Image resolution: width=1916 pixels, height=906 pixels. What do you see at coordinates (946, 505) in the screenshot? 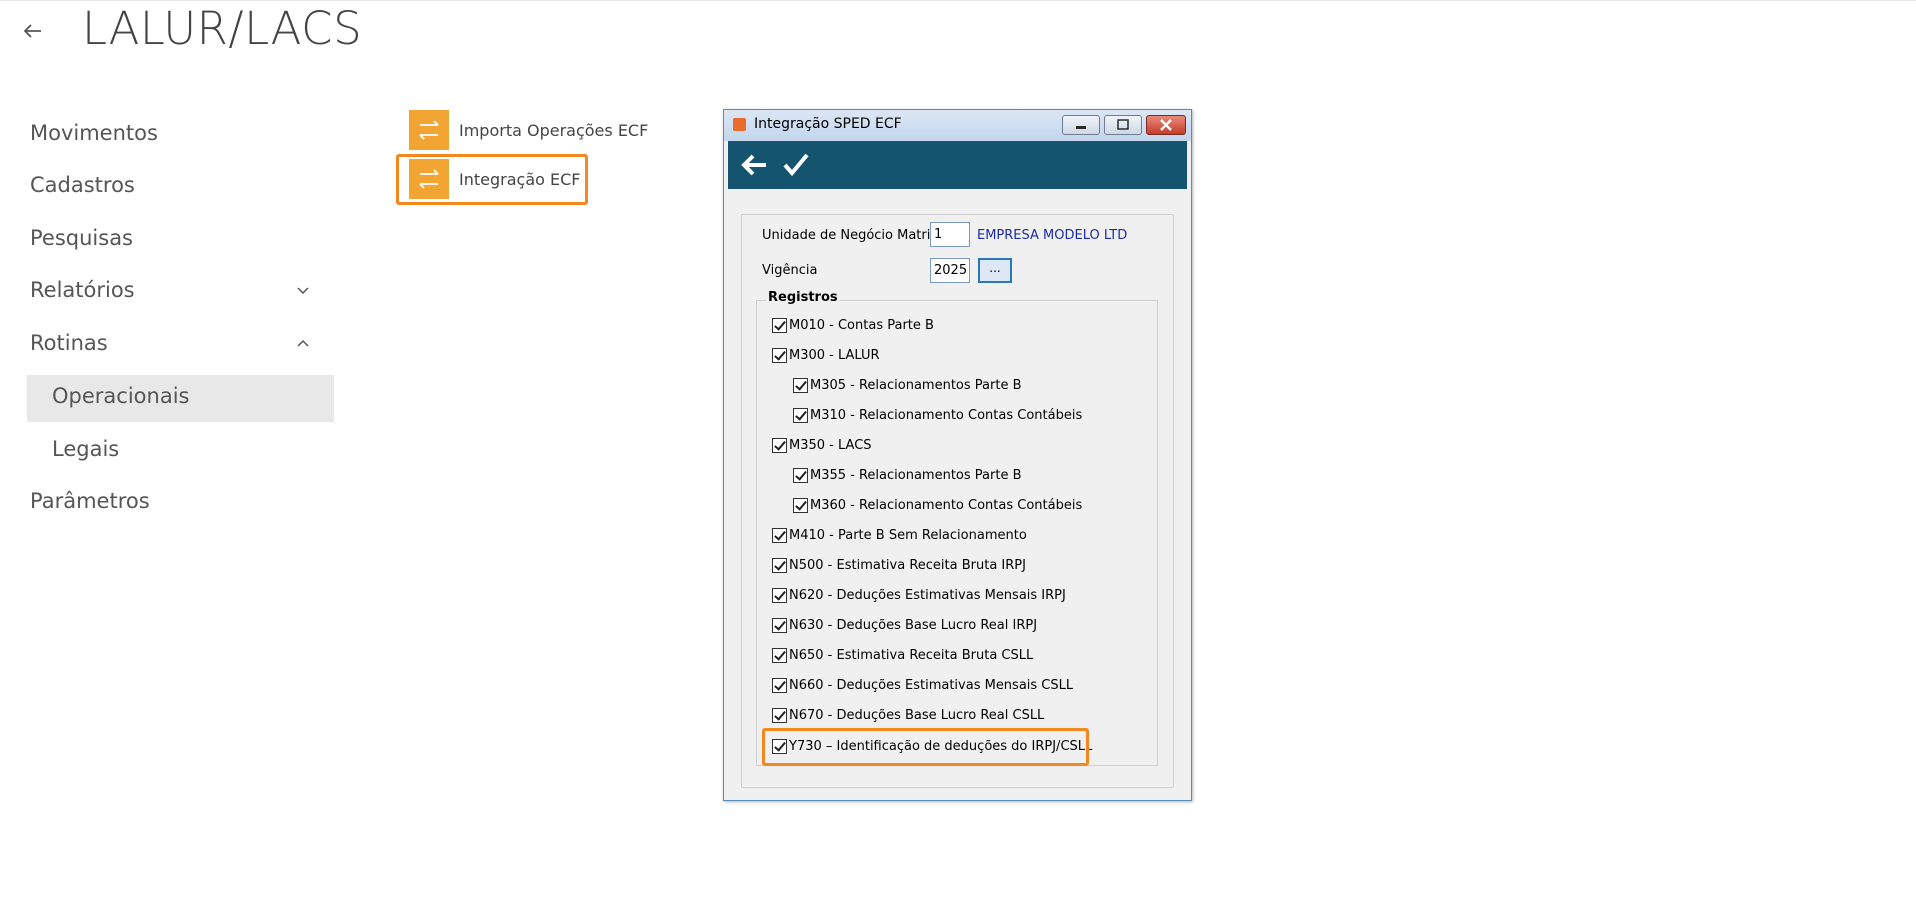
I see `checkbox-label: M360 - Relacionamento Contas Contábeis` at bounding box center [946, 505].